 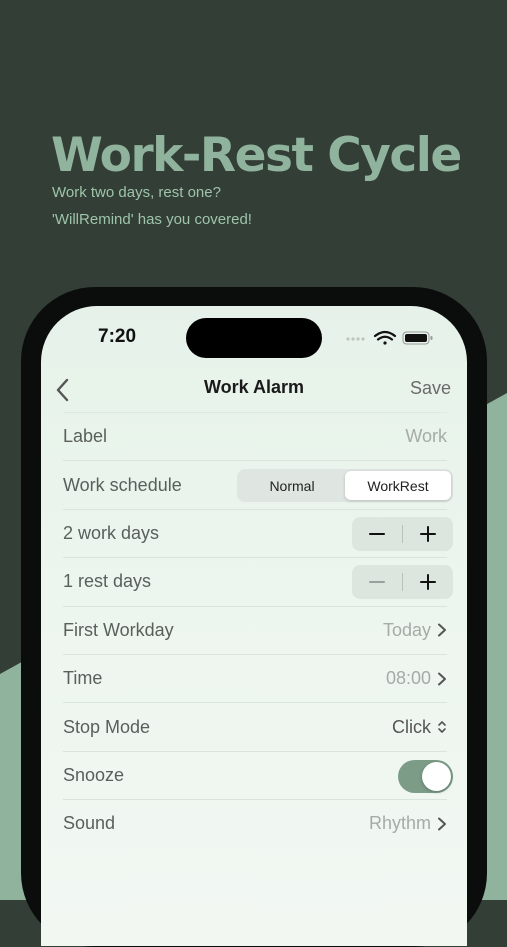 What do you see at coordinates (111, 532) in the screenshot?
I see `work-days-title: 2 work days` at bounding box center [111, 532].